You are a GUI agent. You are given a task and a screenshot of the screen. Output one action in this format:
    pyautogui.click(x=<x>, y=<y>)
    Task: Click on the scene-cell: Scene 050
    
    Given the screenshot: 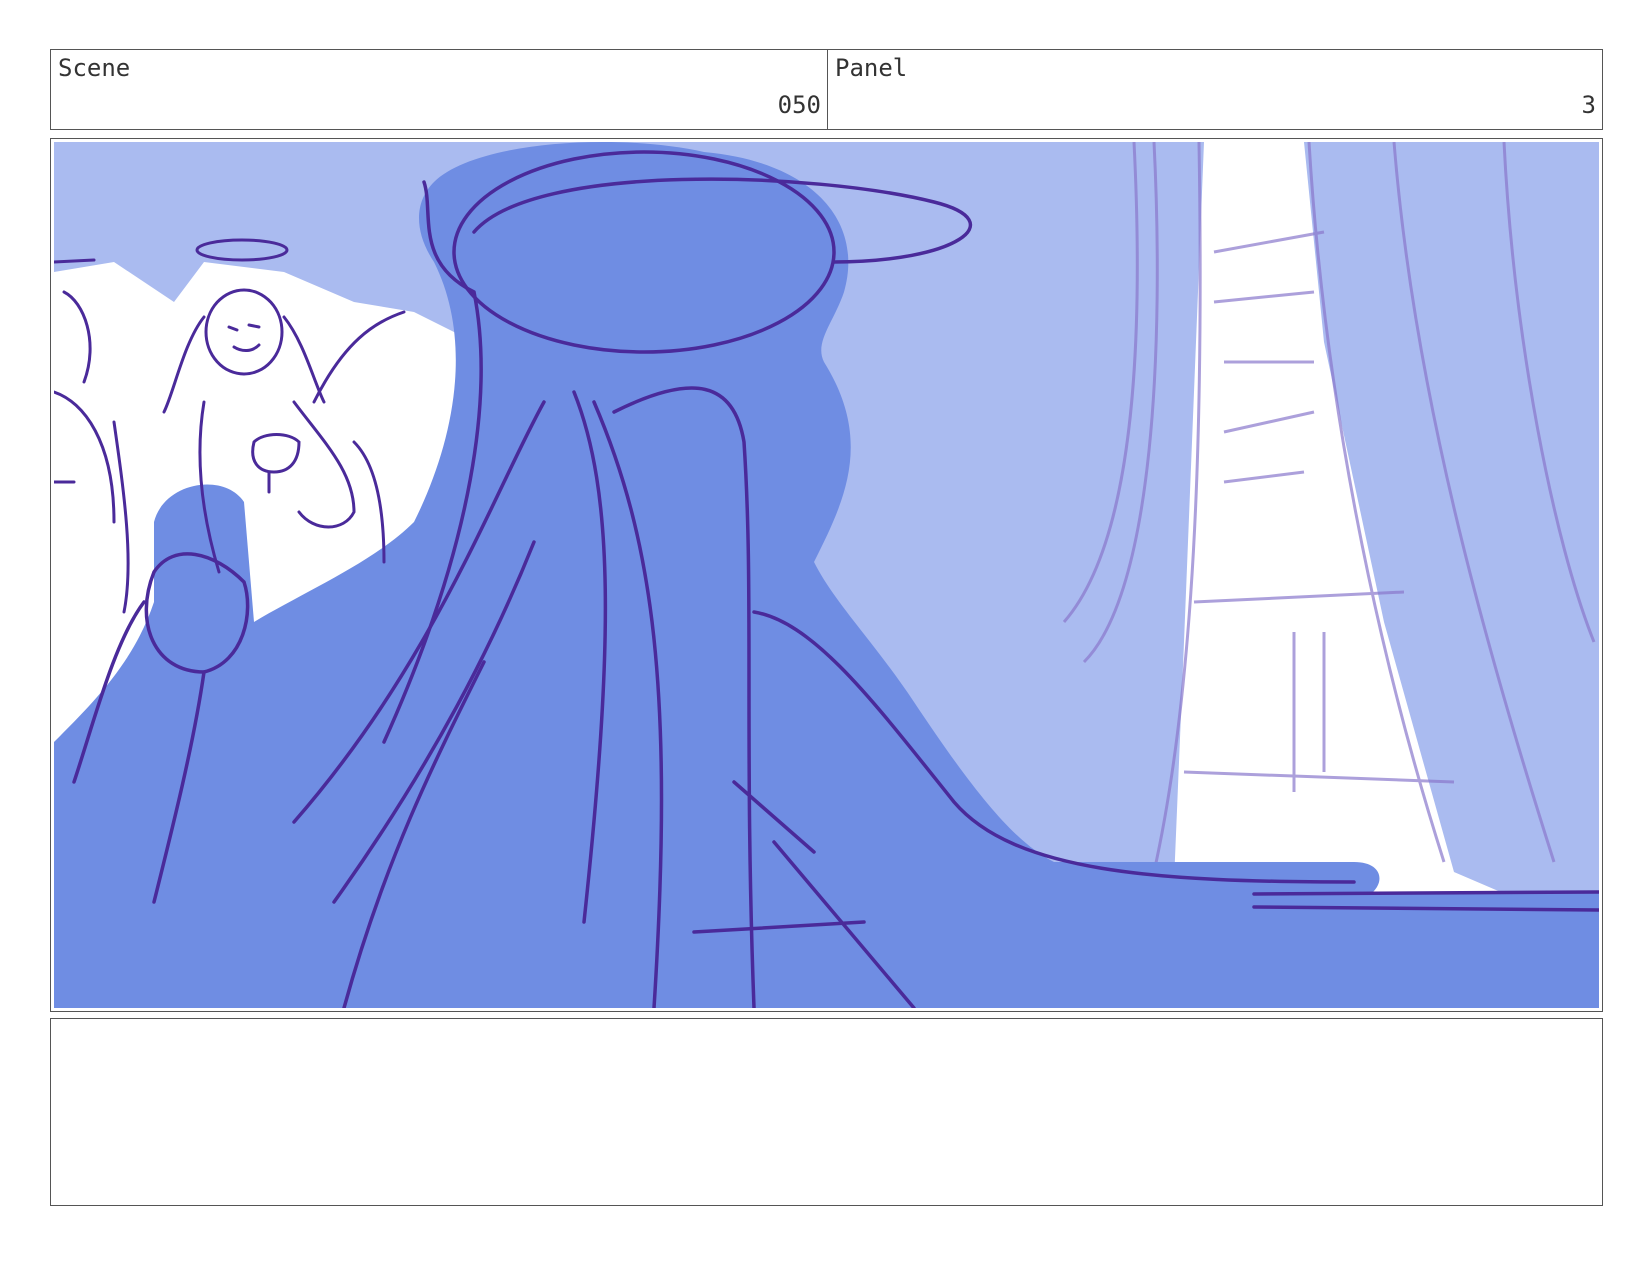 What is the action you would take?
    pyautogui.click(x=439, y=89)
    